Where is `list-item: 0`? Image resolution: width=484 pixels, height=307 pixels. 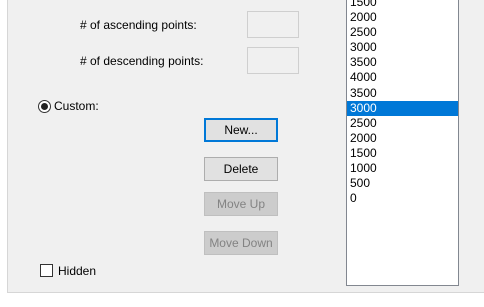
list-item: 0 is located at coordinates (402, 198).